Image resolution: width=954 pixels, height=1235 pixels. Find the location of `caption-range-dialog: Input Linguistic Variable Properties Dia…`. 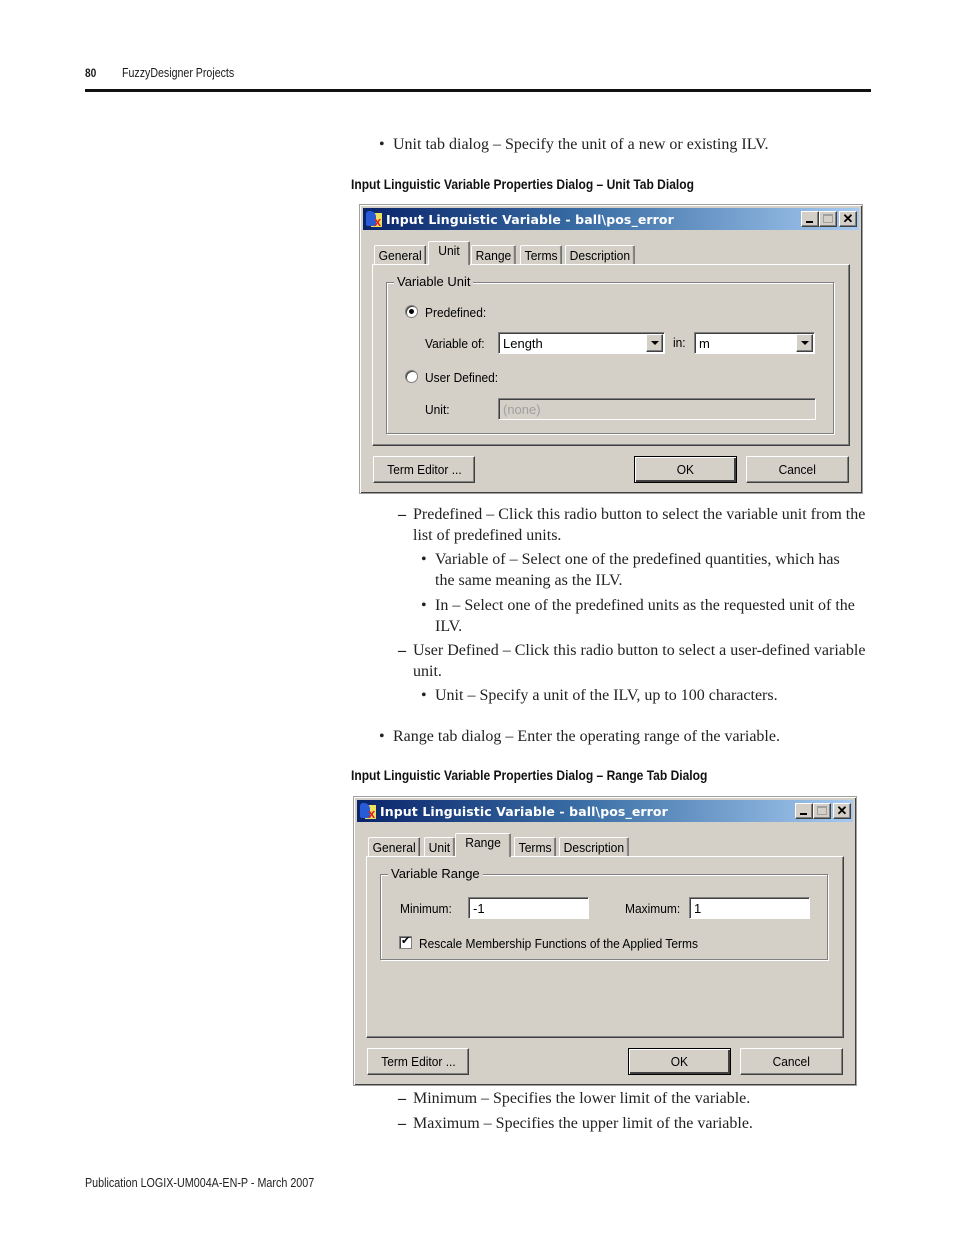

caption-range-dialog: Input Linguistic Variable Properties Dia… is located at coordinates (529, 775).